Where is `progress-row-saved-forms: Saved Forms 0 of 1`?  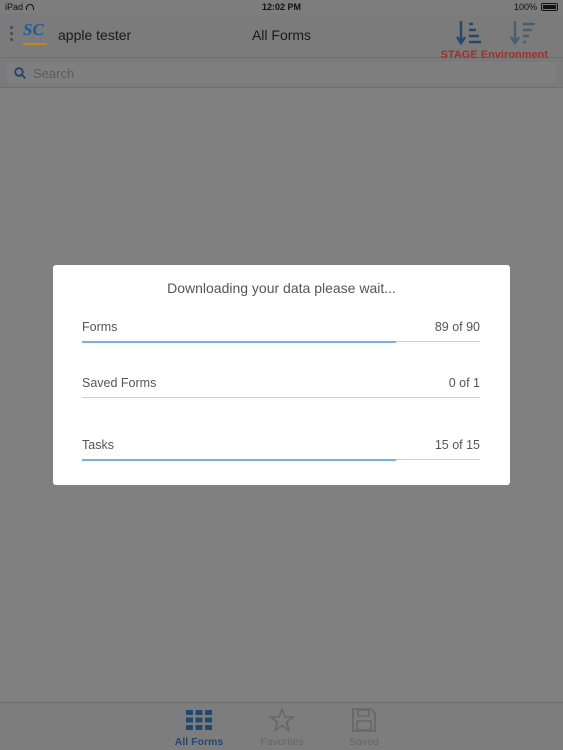
progress-row-saved-forms: Saved Forms 0 of 1 is located at coordinates (281, 396).